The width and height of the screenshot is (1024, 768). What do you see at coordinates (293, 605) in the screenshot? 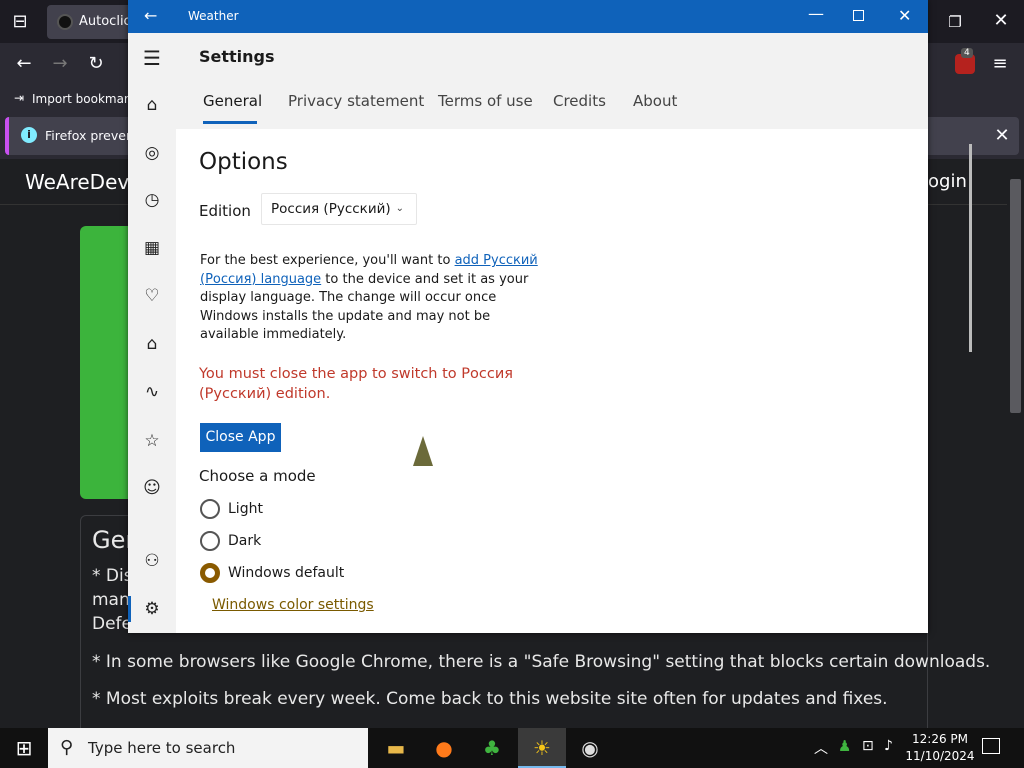
I see `windows-color-settings-link: Windows color settings` at bounding box center [293, 605].